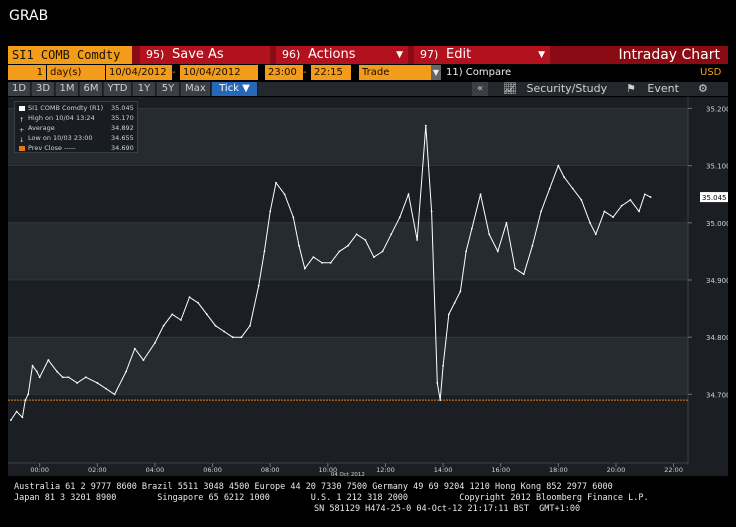  What do you see at coordinates (144, 89) in the screenshot?
I see `range-1y: 1Y` at bounding box center [144, 89].